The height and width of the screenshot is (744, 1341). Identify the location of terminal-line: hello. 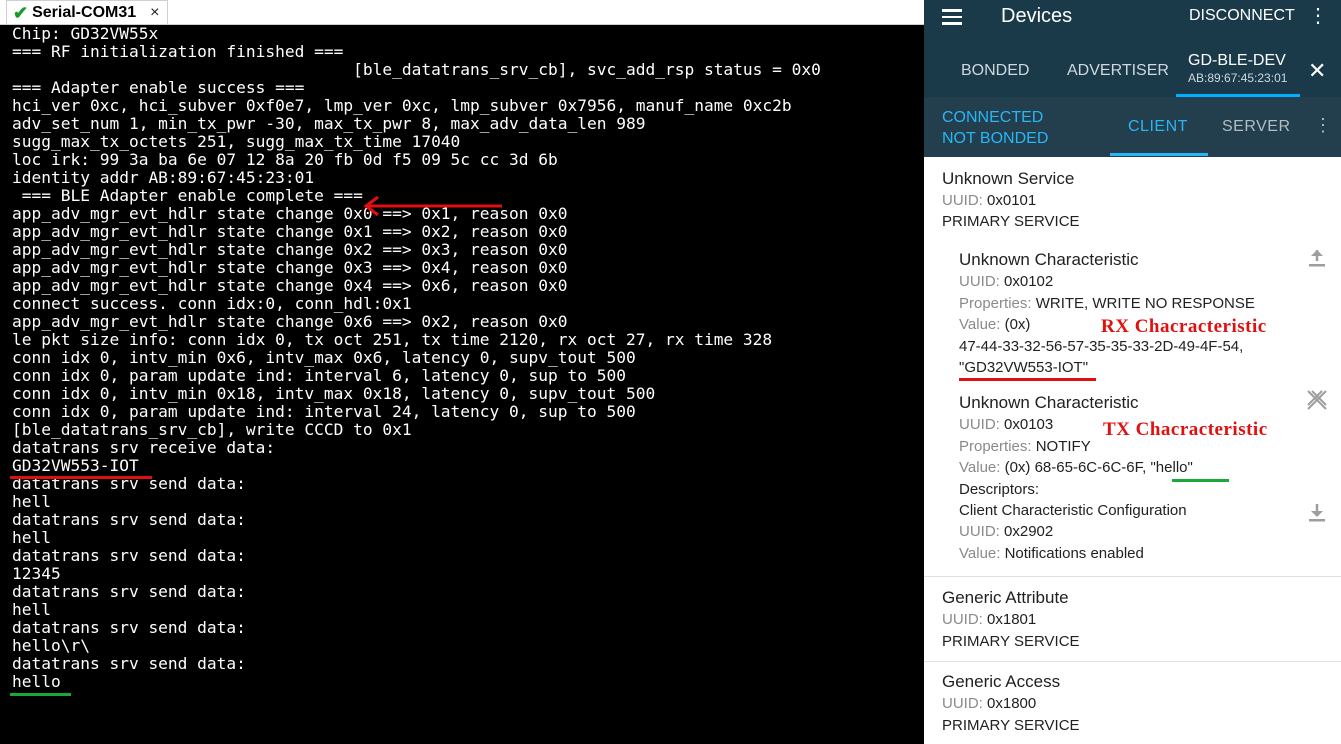
(36, 681).